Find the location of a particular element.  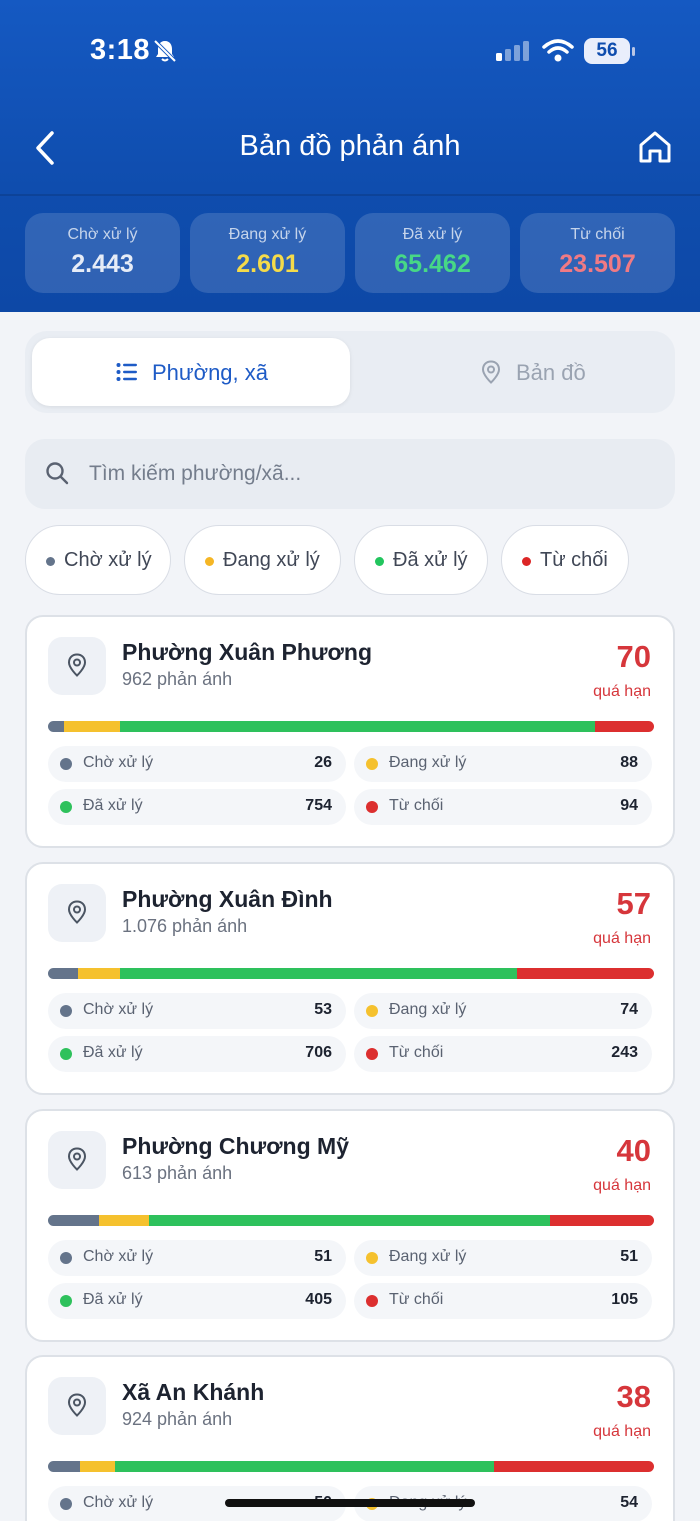

filter-chip-rejected: Từ chối is located at coordinates (565, 560).